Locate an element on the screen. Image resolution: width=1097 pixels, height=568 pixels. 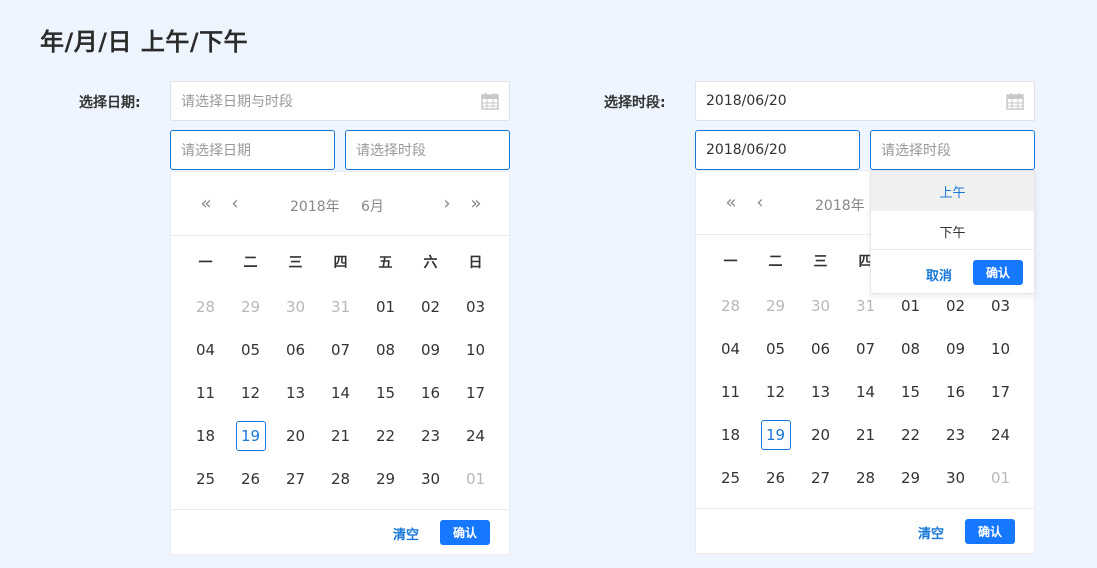
am-pm-confirm-button: 确认 is located at coordinates (998, 272).